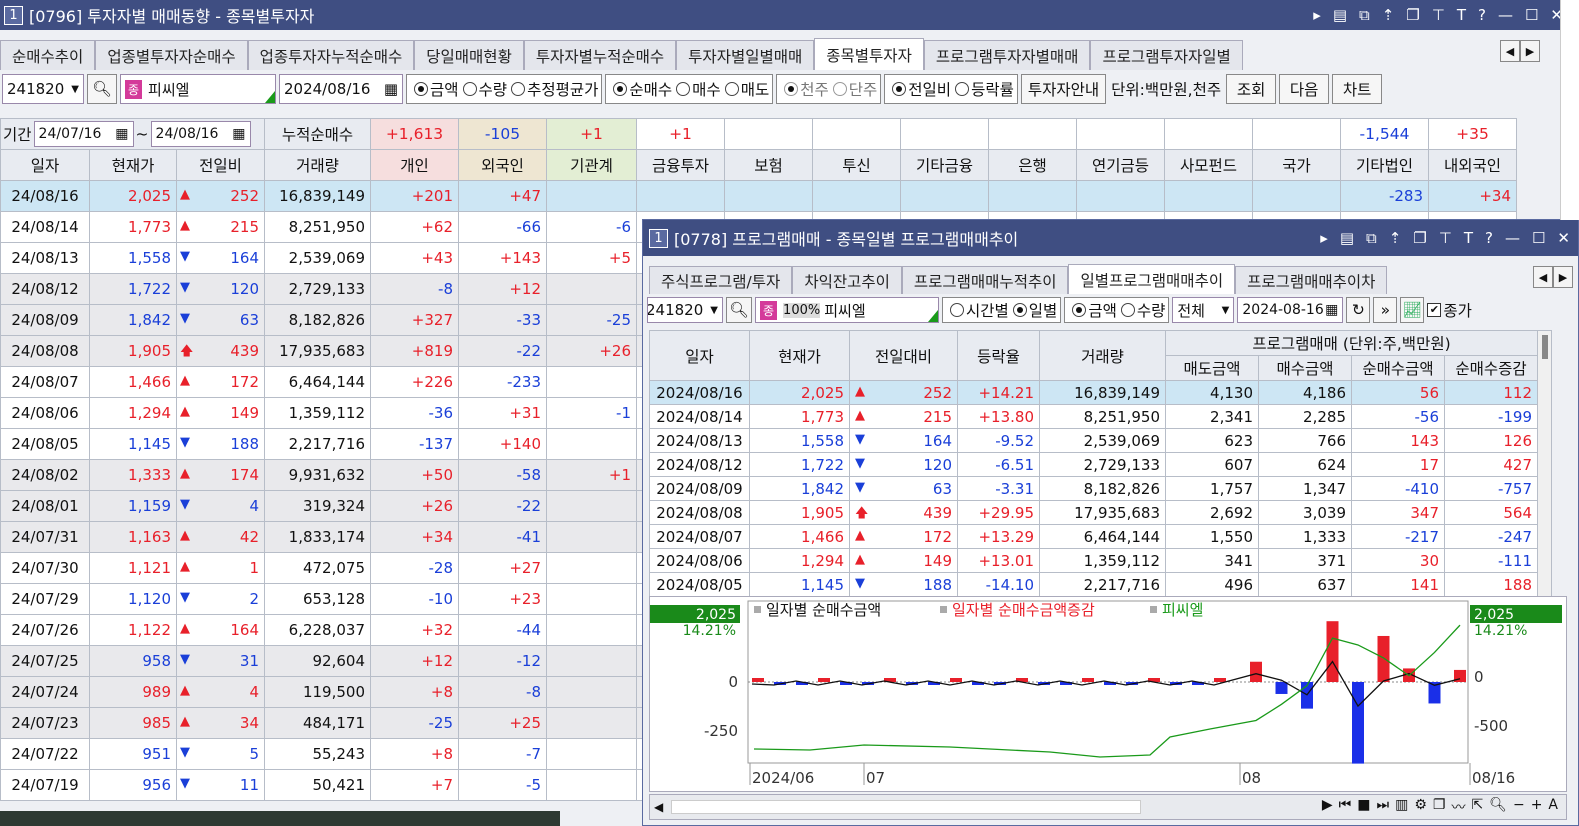 This screenshot has width=1579, height=826. What do you see at coordinates (1063, 89) in the screenshot?
I see `investor-guide-button: 투자자안내` at bounding box center [1063, 89].